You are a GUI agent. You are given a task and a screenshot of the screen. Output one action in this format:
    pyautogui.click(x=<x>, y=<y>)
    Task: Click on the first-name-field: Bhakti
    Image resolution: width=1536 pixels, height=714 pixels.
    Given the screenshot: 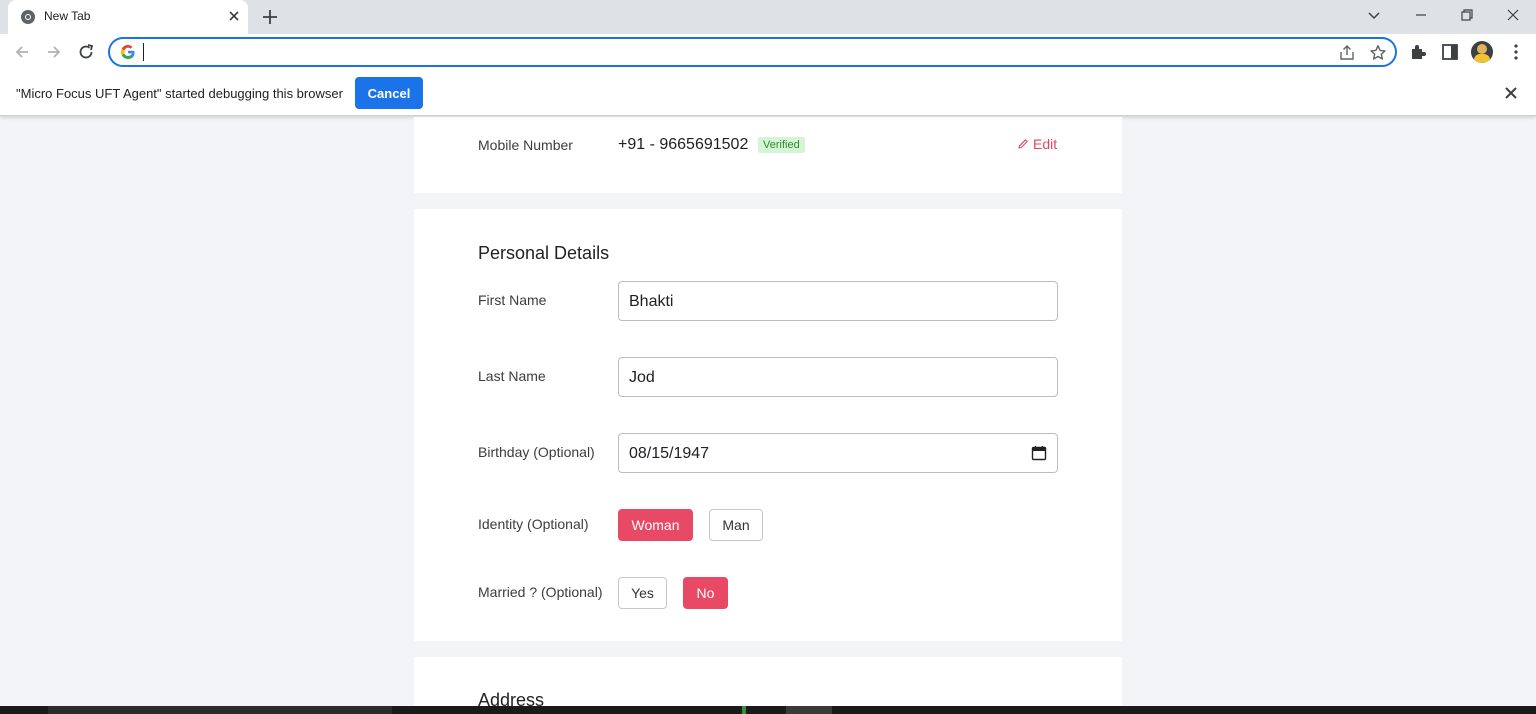 What is the action you would take?
    pyautogui.click(x=838, y=301)
    